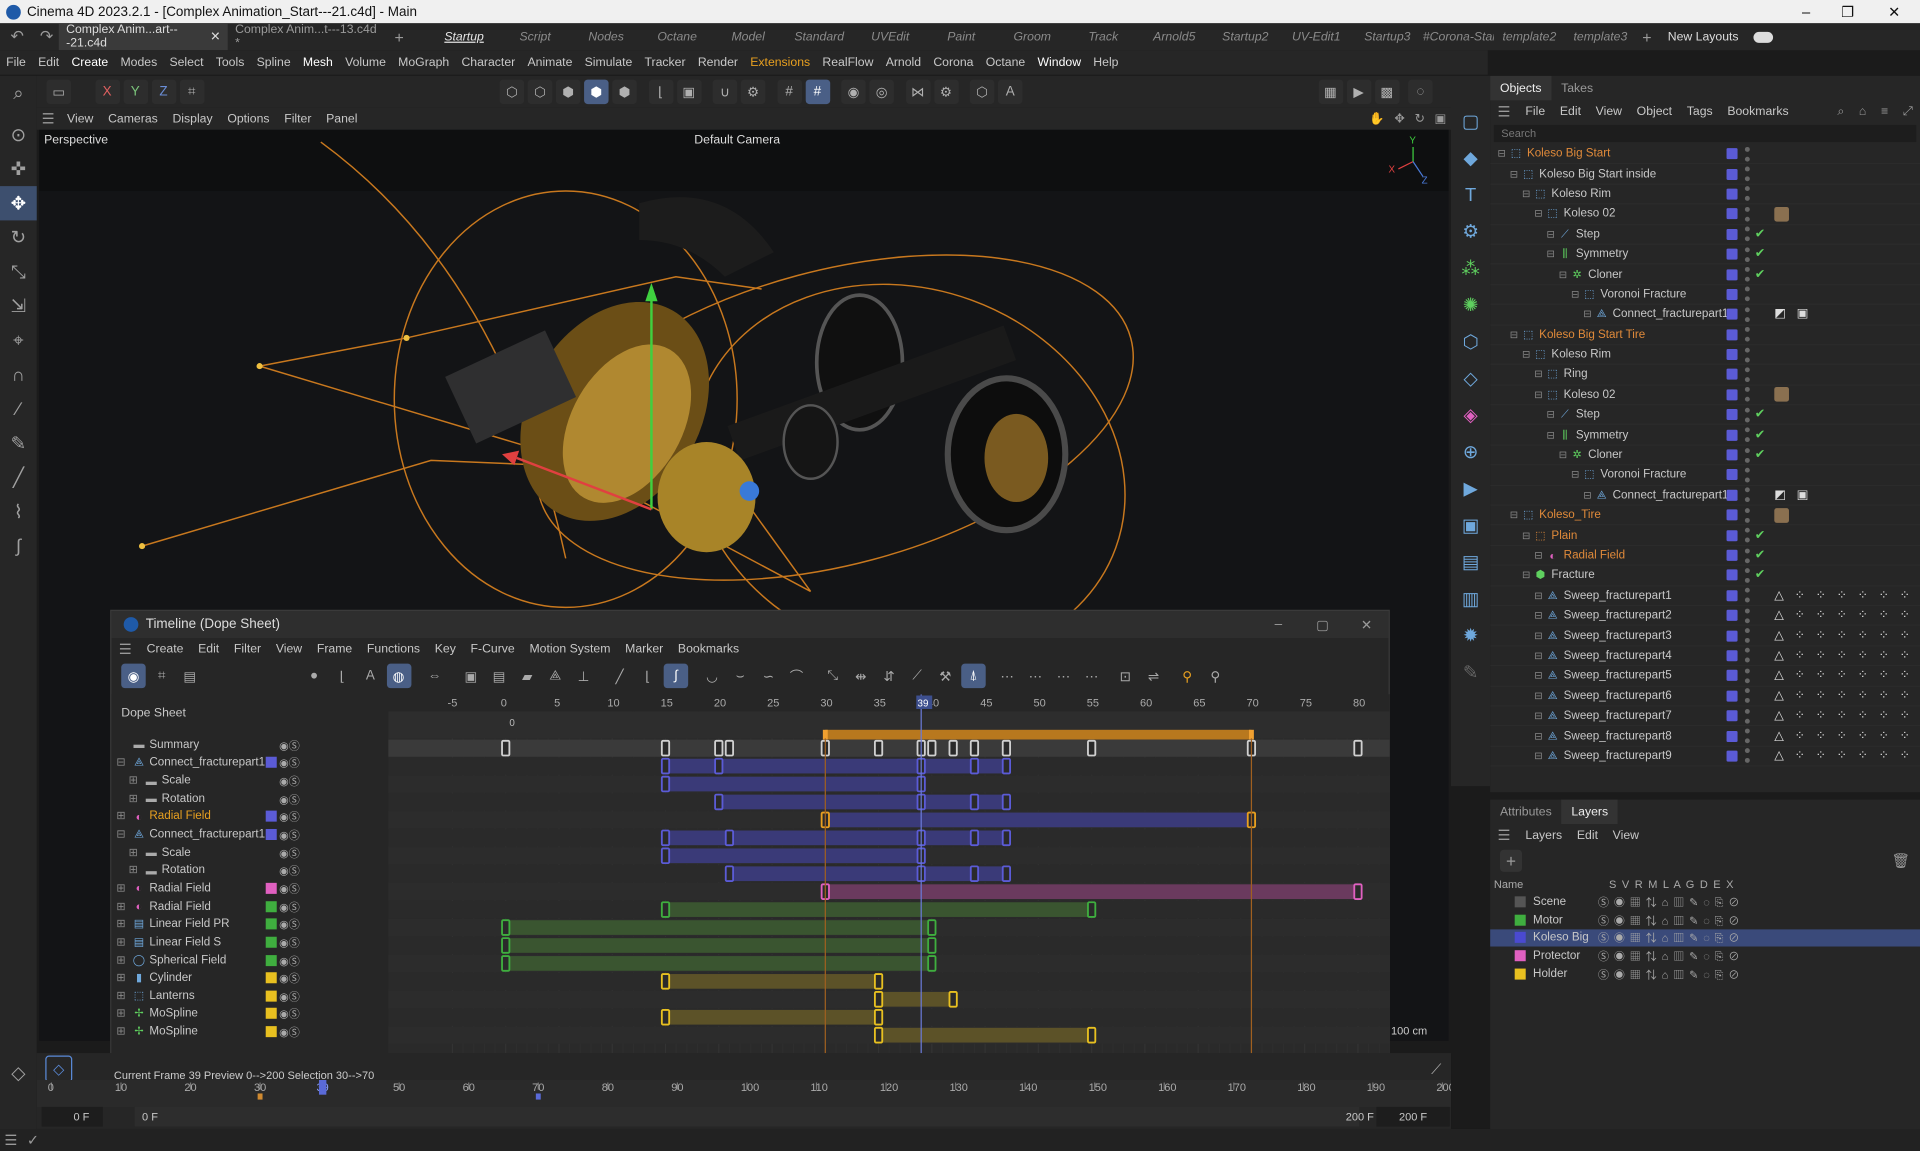  Describe the element at coordinates (249, 763) in the screenshot. I see `timeline-track-row: ⊟ ⟁ Connect_fracturepart1 ◉Ⓢ` at that location.